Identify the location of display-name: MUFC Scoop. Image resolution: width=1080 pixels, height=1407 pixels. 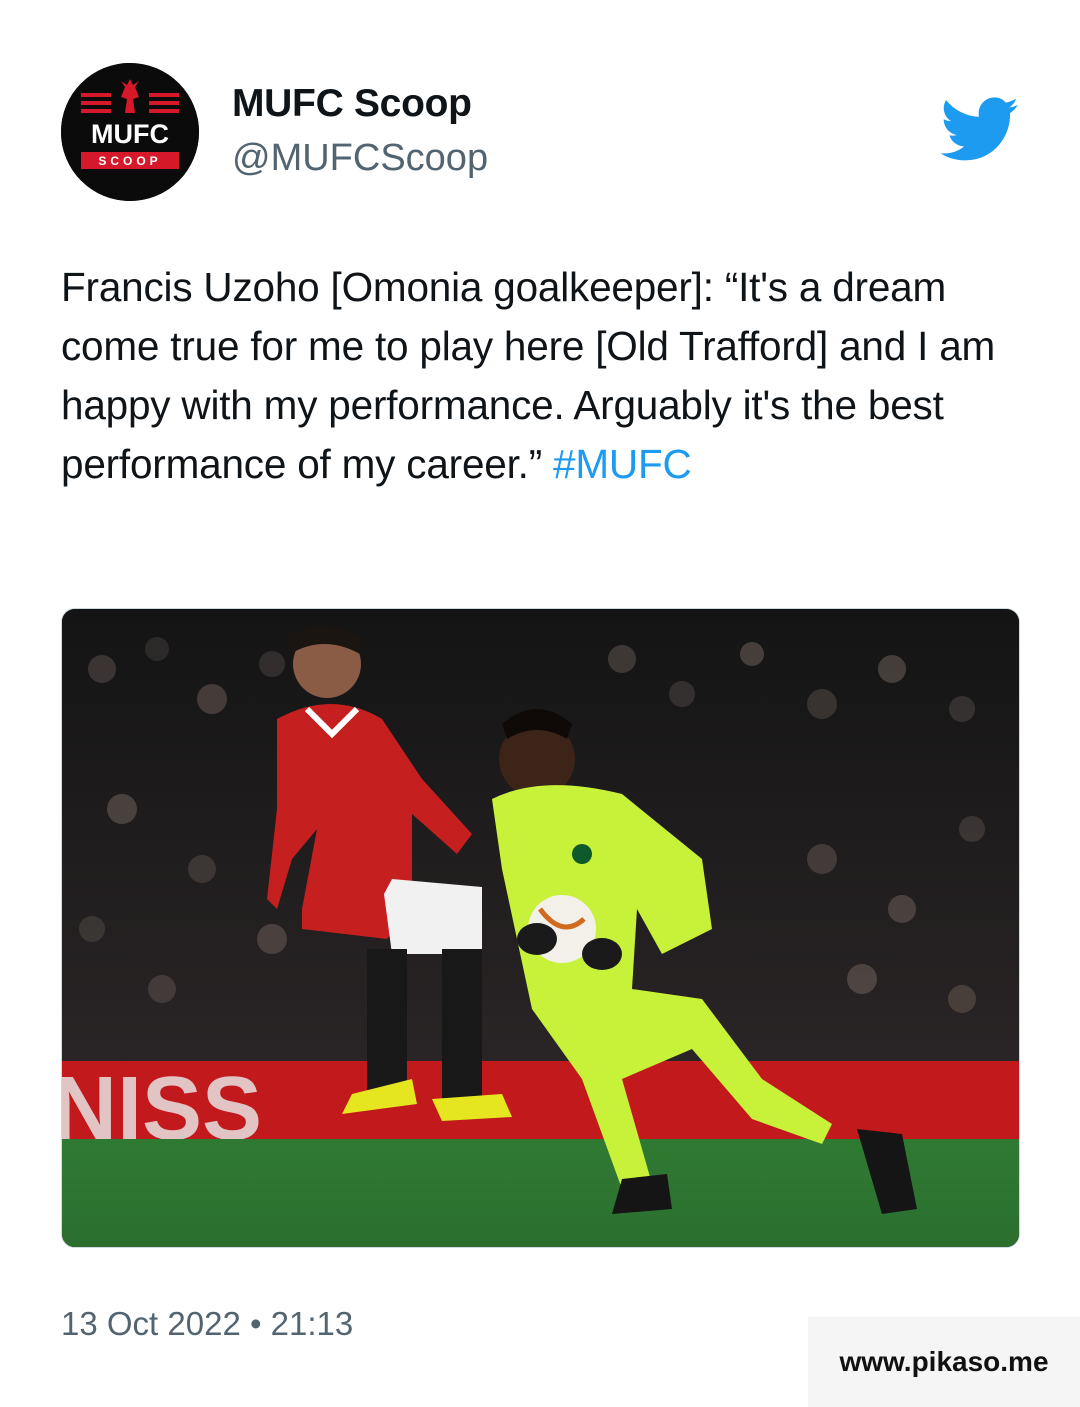
(352, 104).